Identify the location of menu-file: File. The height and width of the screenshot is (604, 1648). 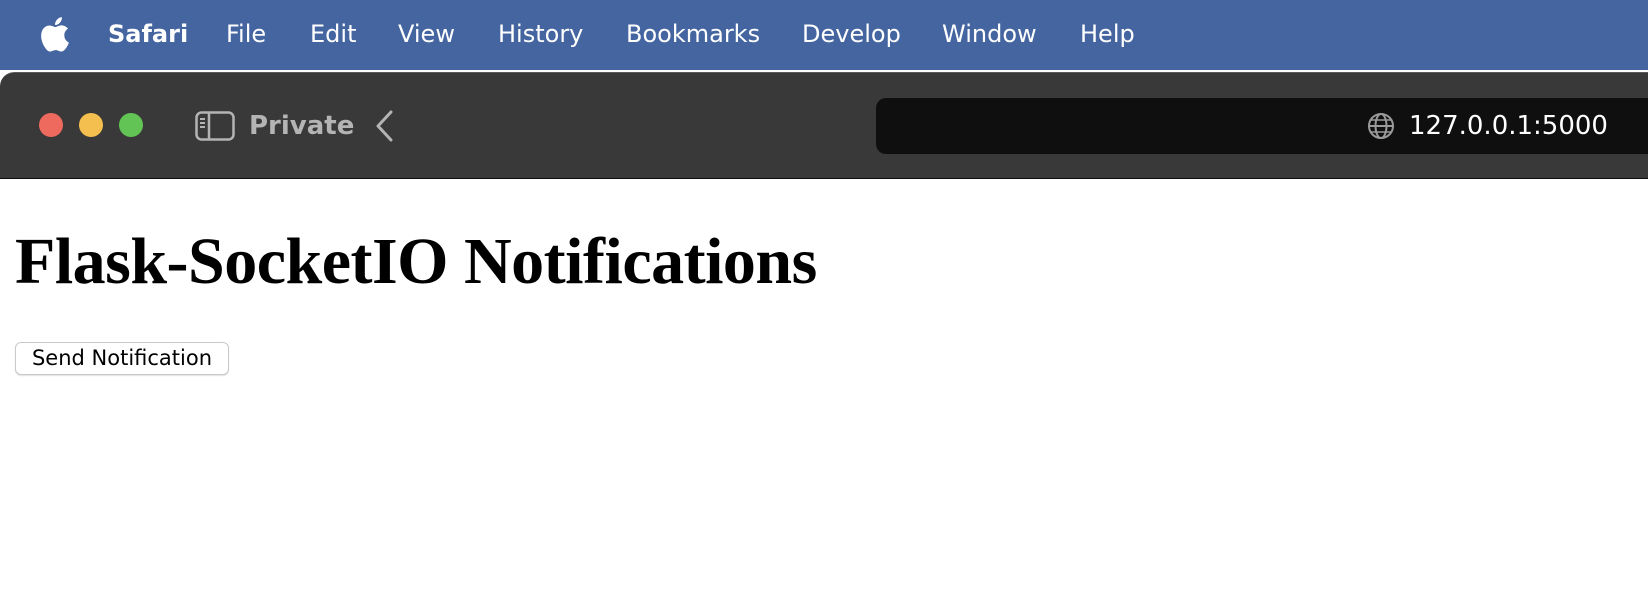
(246, 34).